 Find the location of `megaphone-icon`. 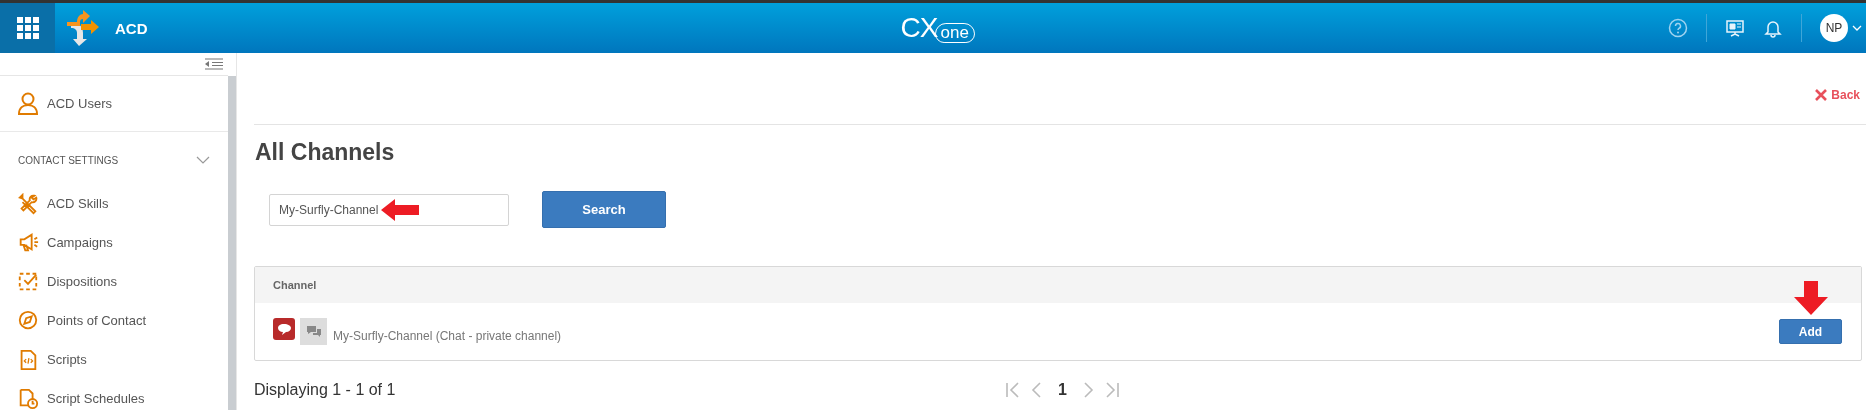

megaphone-icon is located at coordinates (28, 242).